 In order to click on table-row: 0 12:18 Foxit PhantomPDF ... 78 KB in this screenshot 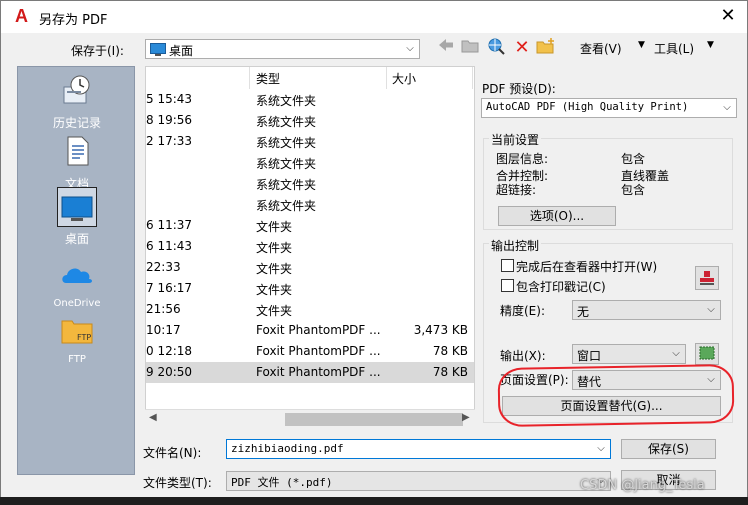, I will do `click(310, 351)`.